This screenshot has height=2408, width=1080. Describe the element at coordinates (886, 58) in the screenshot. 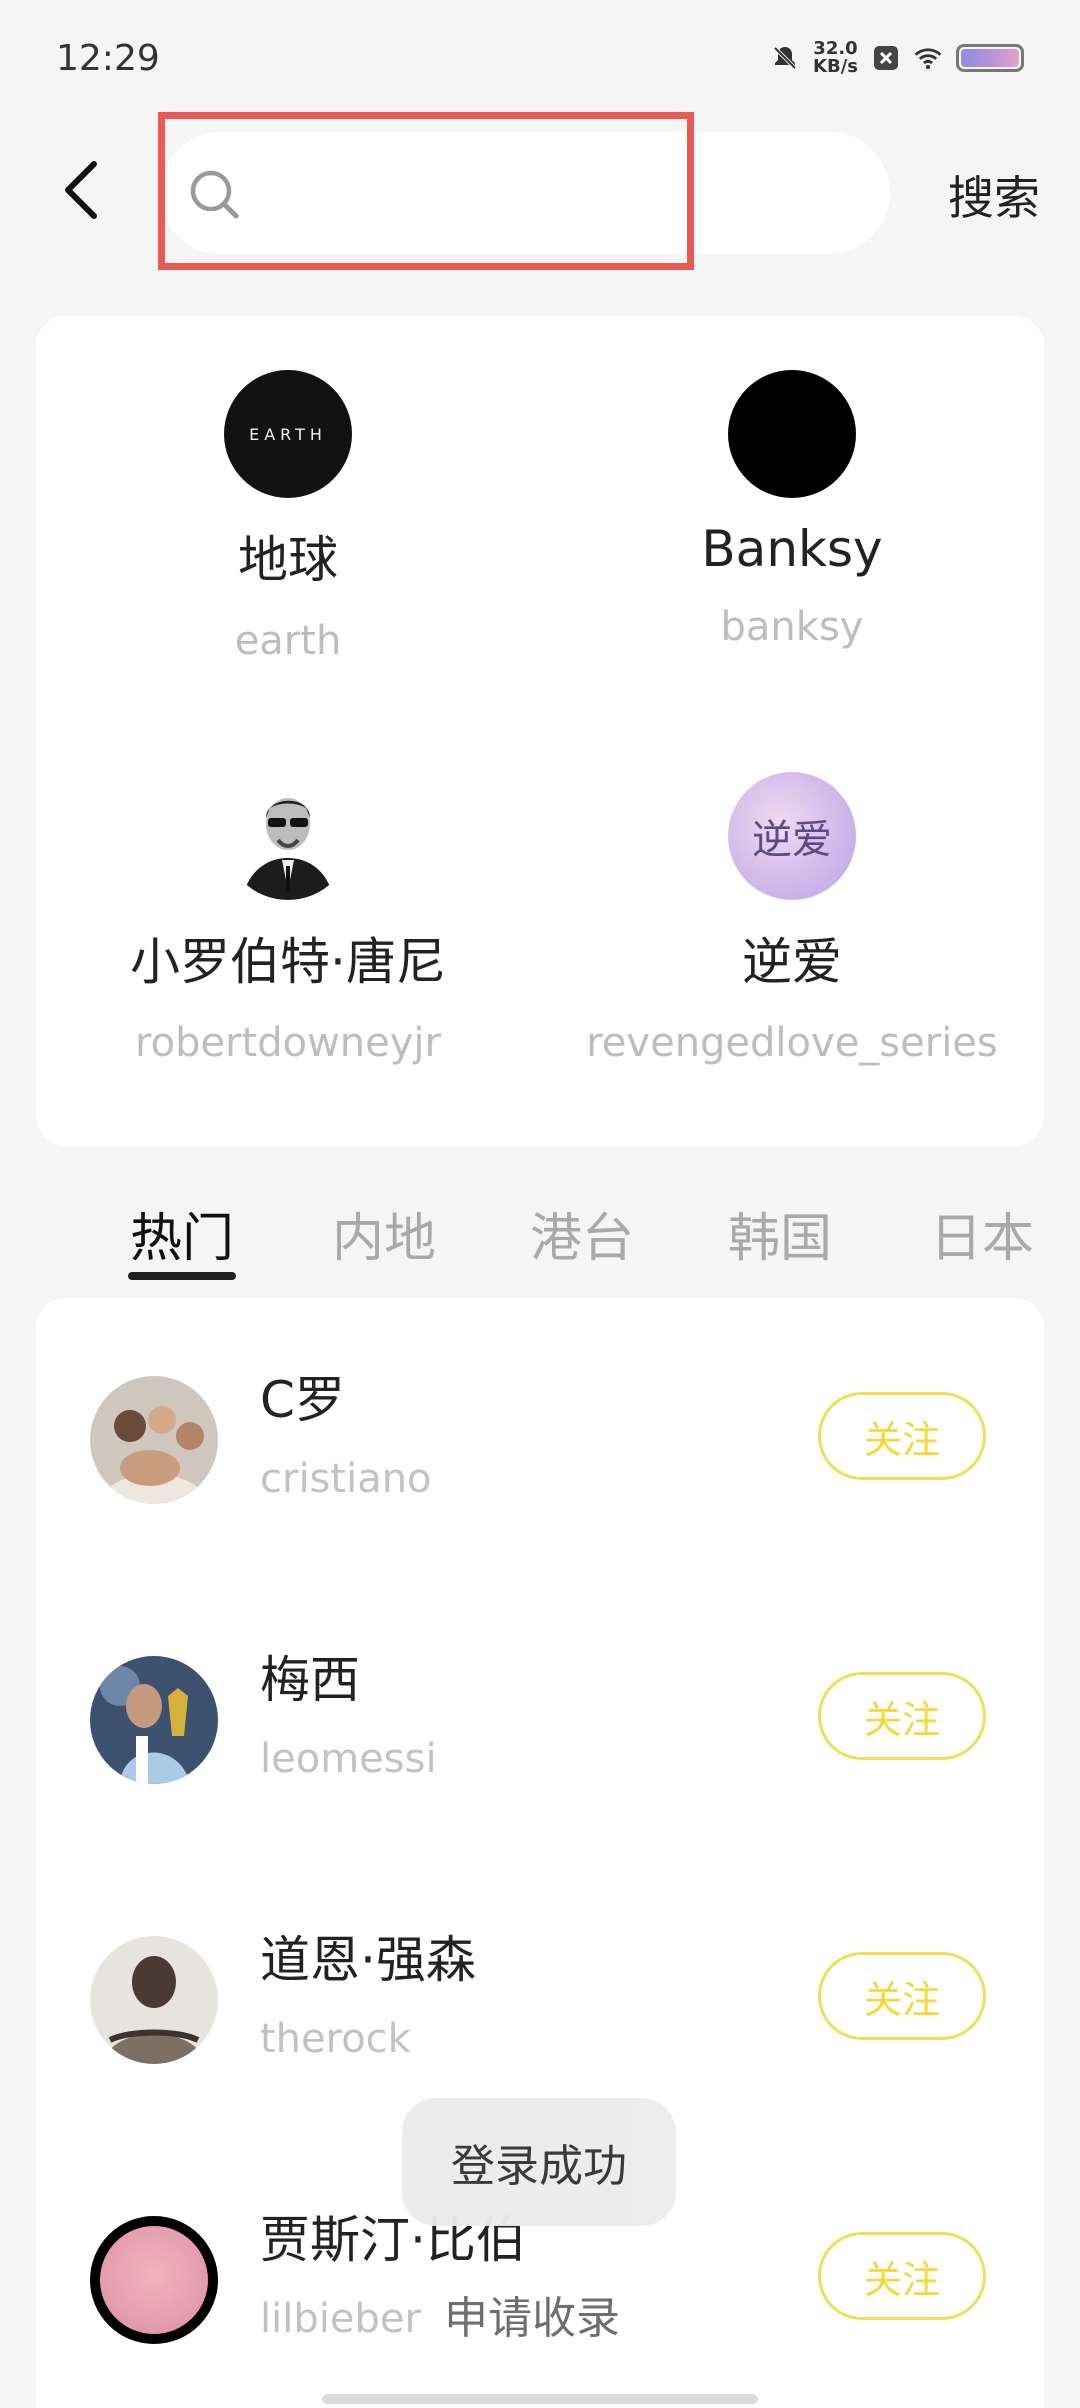

I see `close-box-icon` at that location.